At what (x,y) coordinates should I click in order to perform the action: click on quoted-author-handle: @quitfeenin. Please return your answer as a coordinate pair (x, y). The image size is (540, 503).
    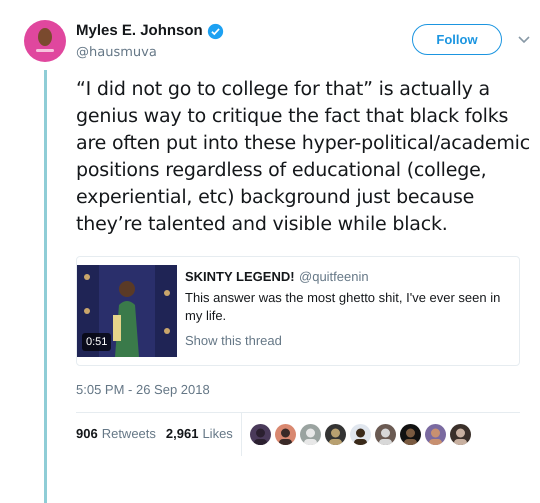
    Looking at the image, I should click on (334, 276).